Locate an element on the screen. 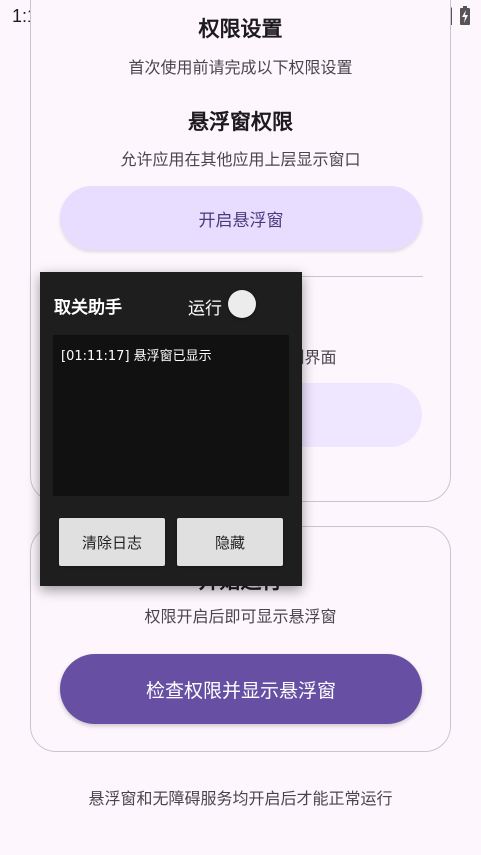 This screenshot has height=855, width=481. permissions-heading: 权限设置 is located at coordinates (240, 29).